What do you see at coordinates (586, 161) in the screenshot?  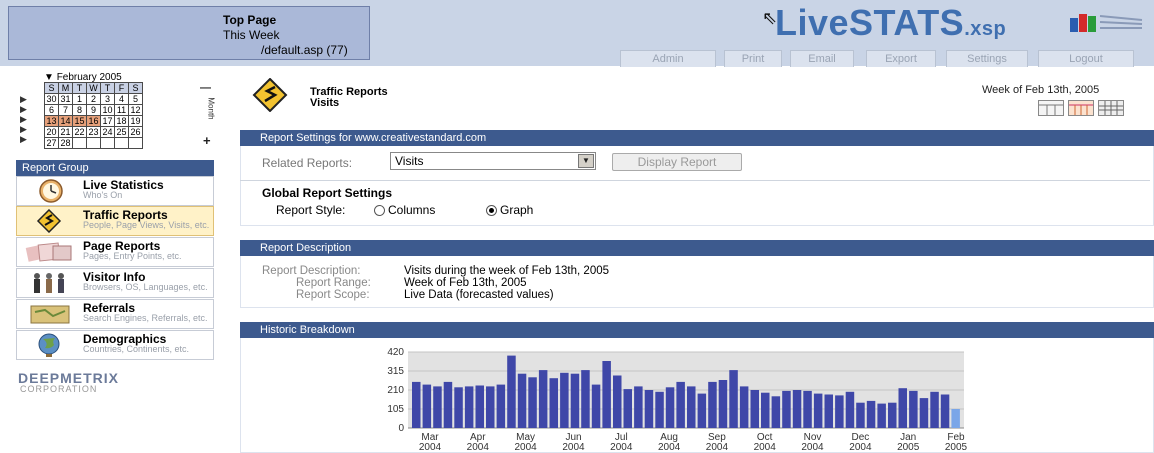 I see `chevron-down-icon: ▼` at bounding box center [586, 161].